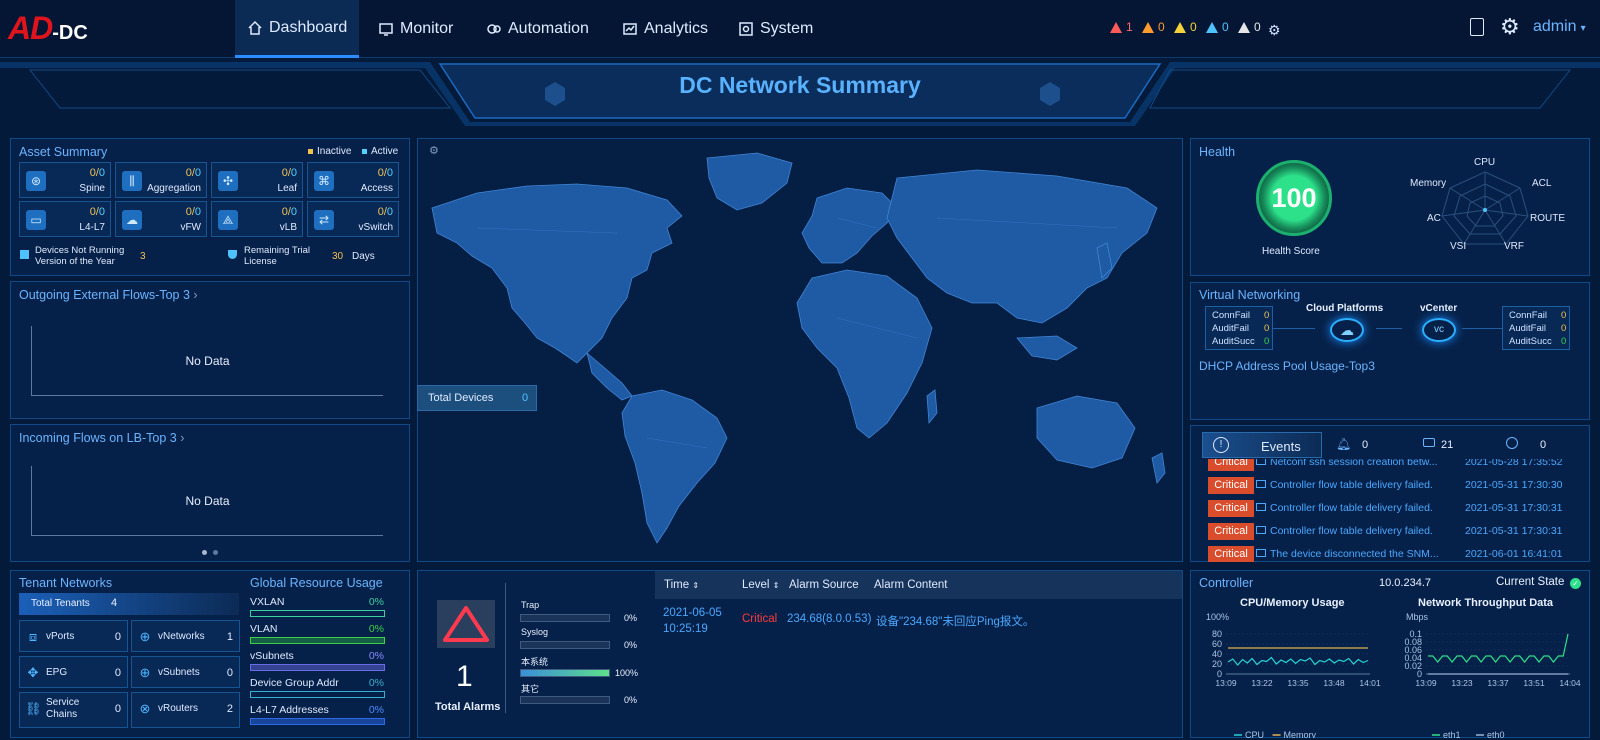  I want to click on logo-dc: -DC, so click(70, 33).